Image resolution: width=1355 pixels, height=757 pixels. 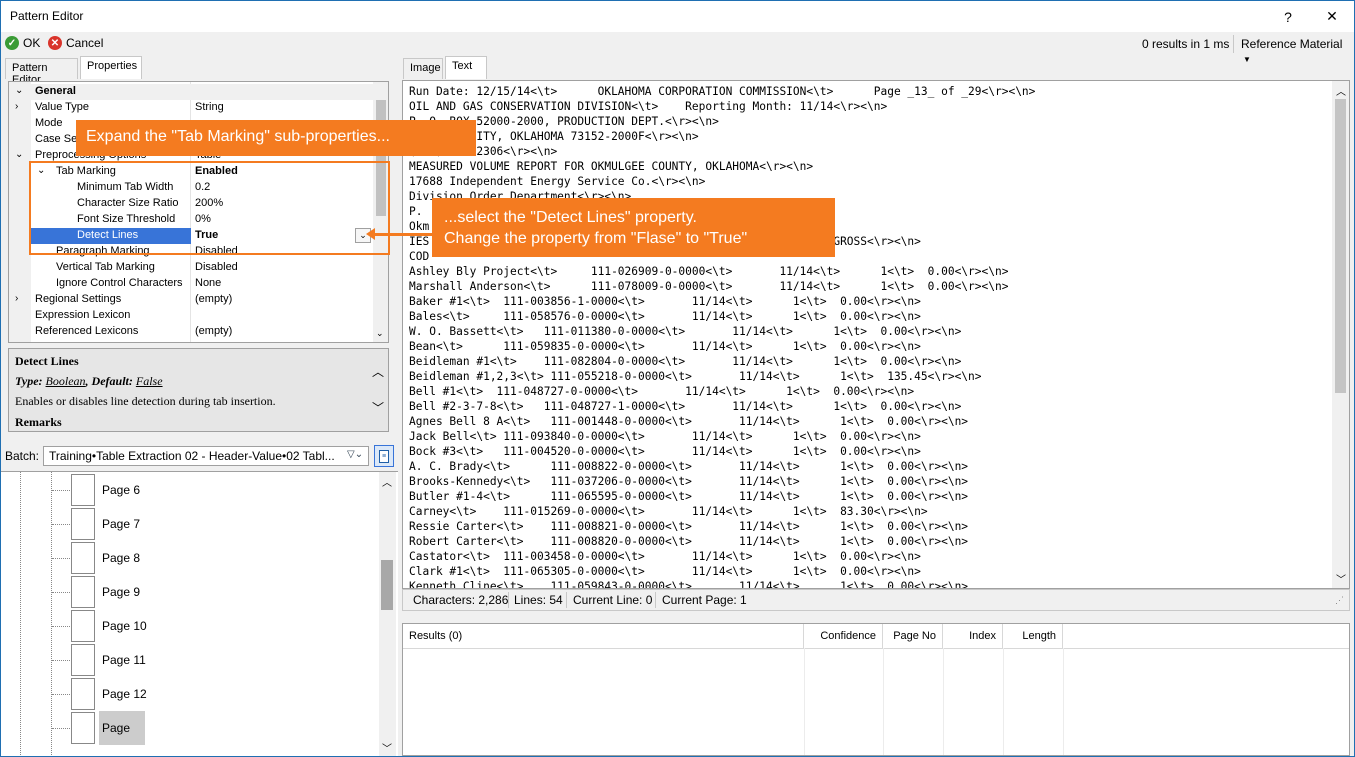 I want to click on column-page-no: Page No, so click(x=913, y=636).